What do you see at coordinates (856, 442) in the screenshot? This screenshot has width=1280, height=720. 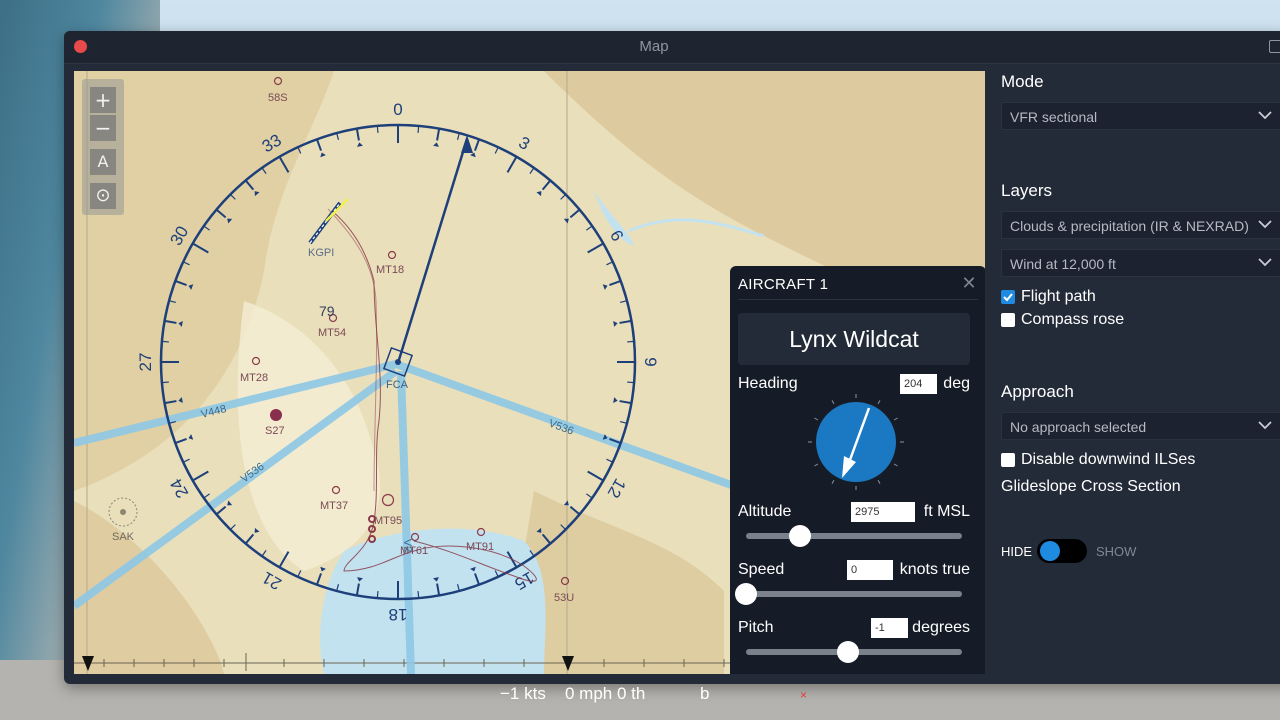 I see `heading-dial-icon` at bounding box center [856, 442].